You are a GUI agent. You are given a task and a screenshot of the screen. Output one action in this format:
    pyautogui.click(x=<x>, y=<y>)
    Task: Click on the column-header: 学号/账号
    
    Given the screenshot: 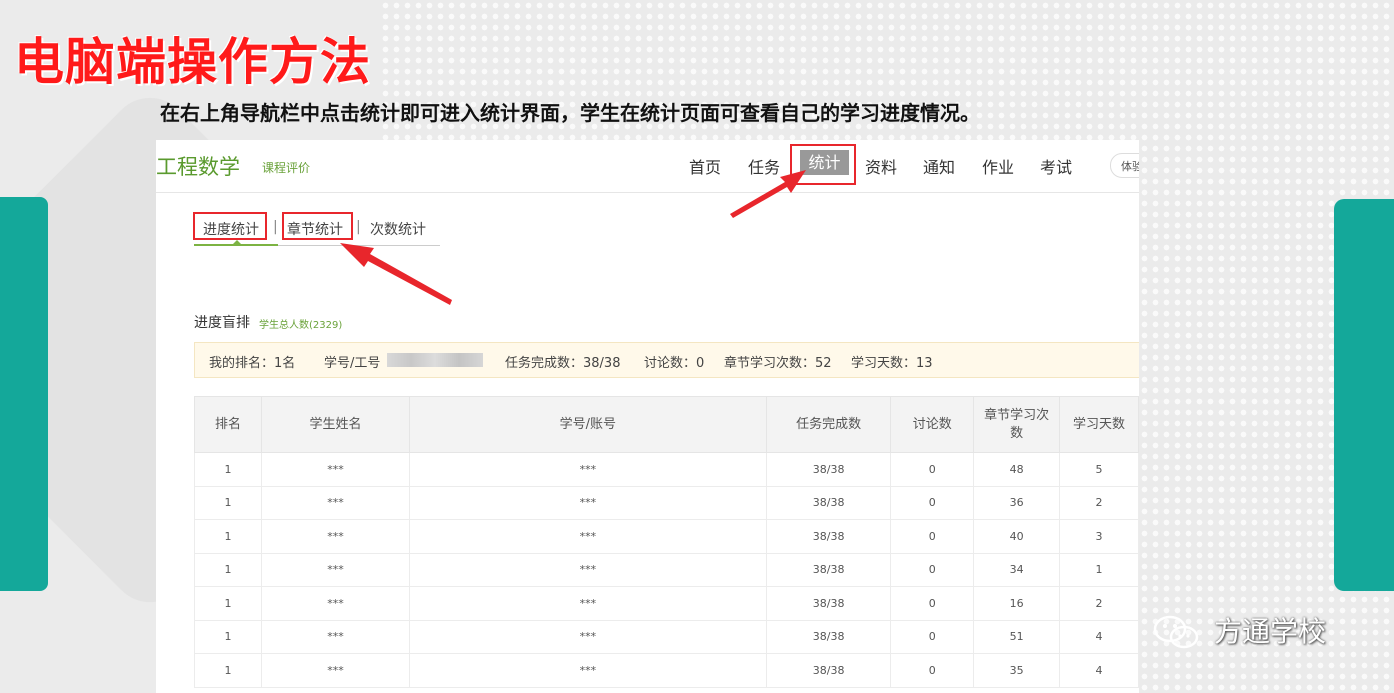 What is the action you would take?
    pyautogui.click(x=587, y=424)
    